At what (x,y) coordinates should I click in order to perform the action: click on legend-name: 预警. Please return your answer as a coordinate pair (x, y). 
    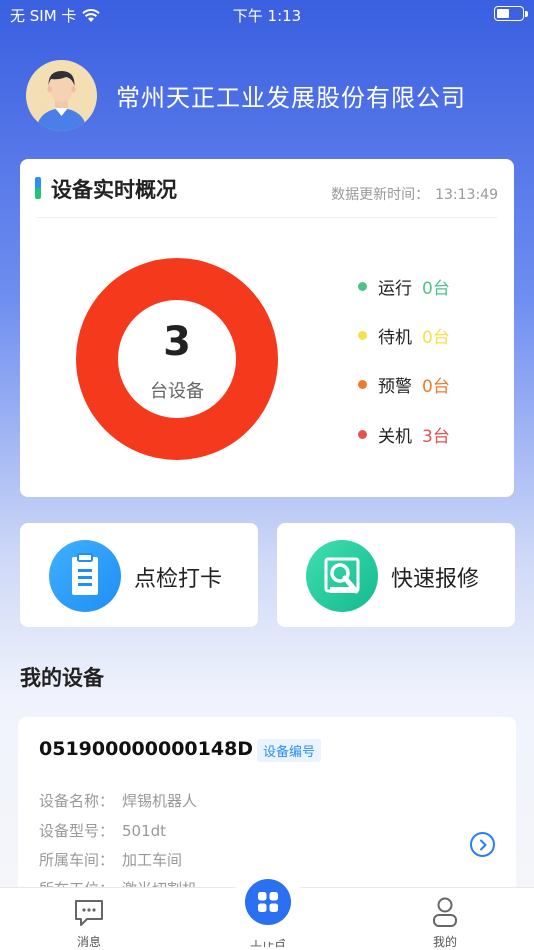
    Looking at the image, I should click on (395, 386).